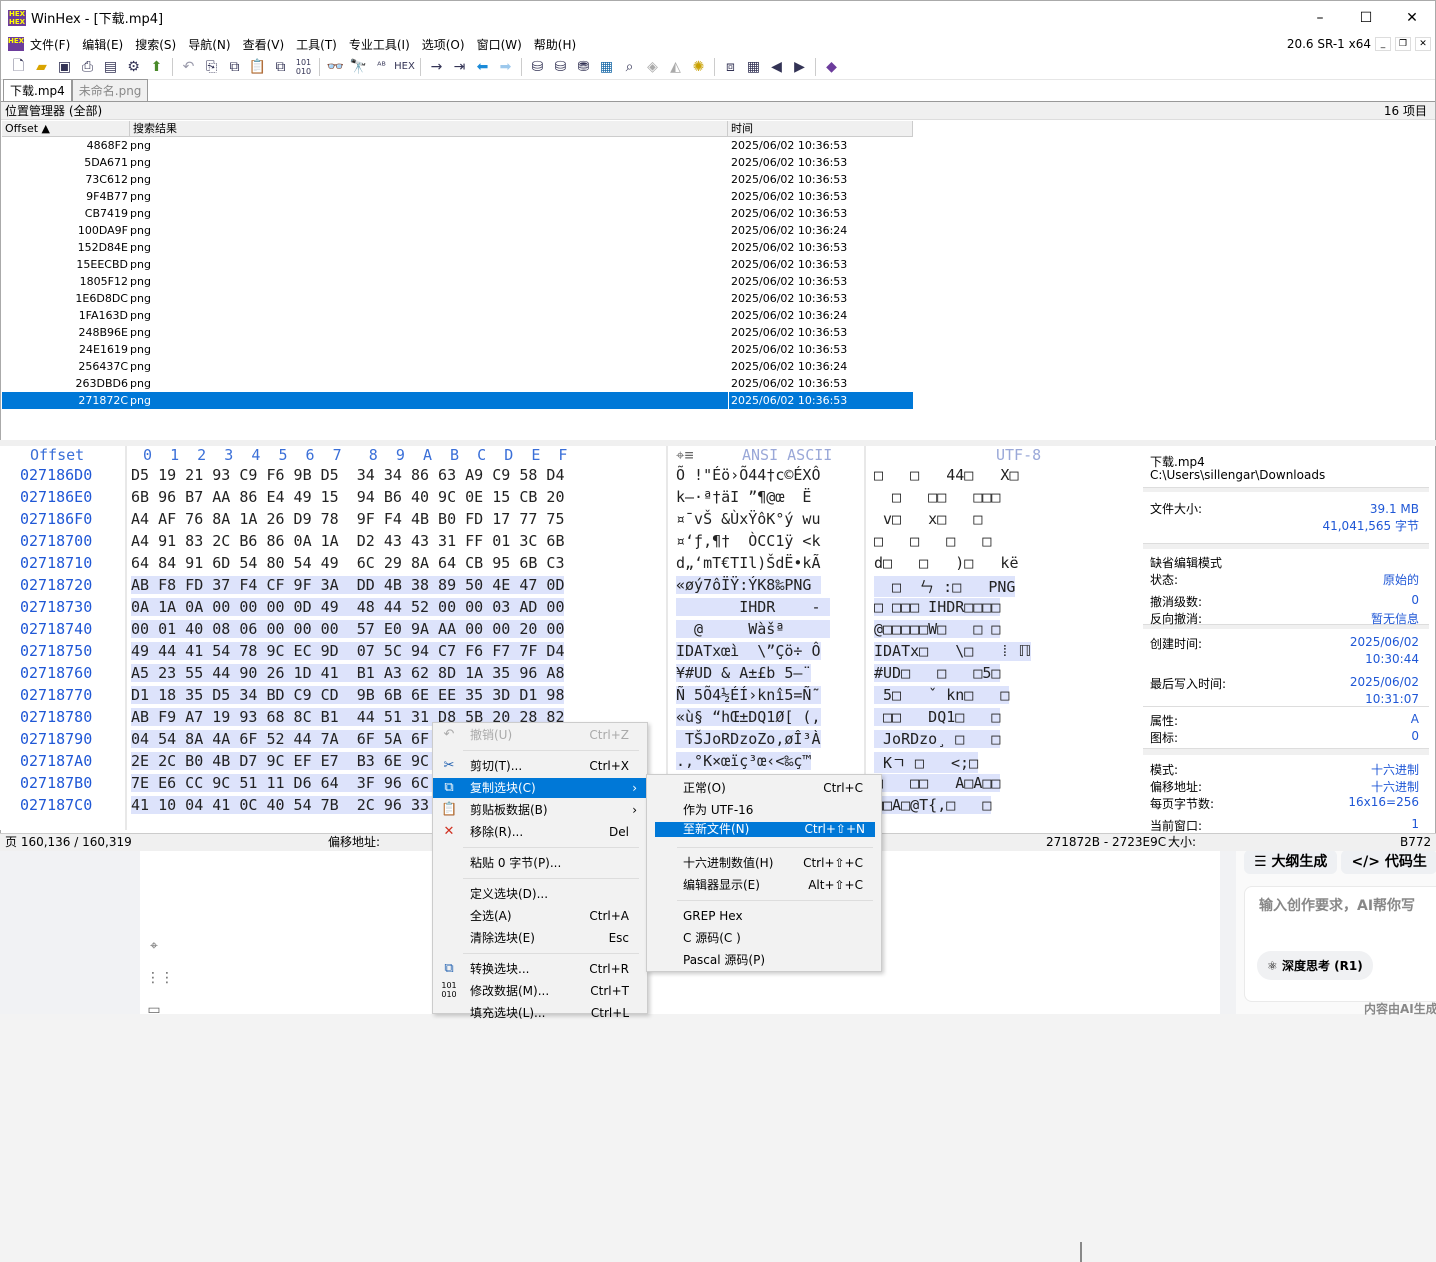  Describe the element at coordinates (1081, 1252) in the screenshot. I see `scrollbar` at that location.